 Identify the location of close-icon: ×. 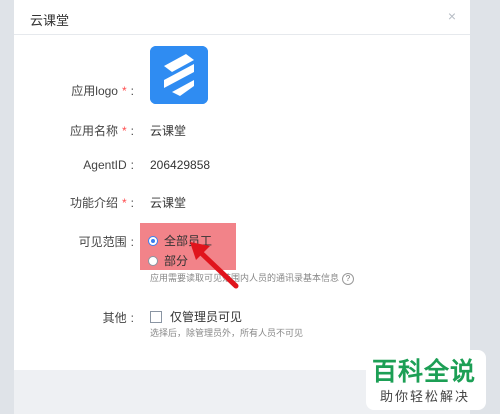
(452, 16).